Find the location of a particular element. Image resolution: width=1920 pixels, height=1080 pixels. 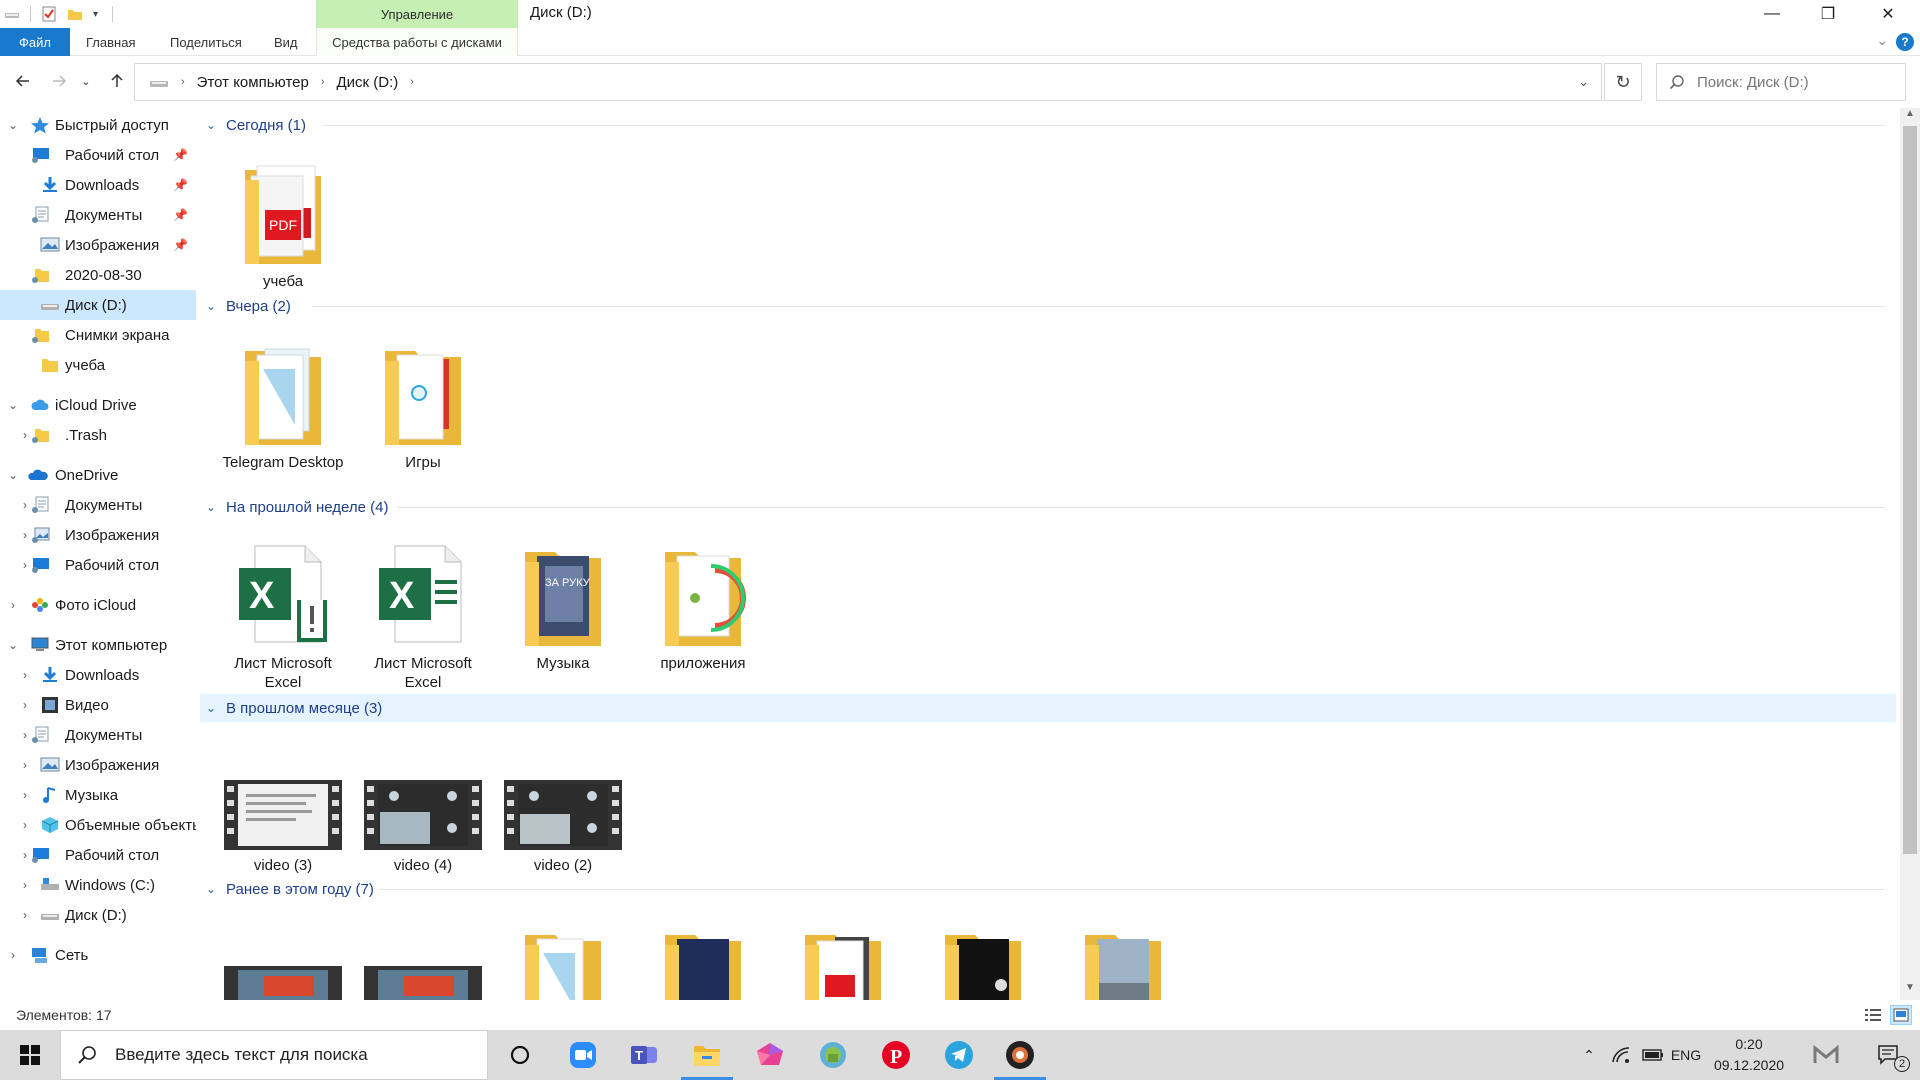

scroll-down-icon: ▼ is located at coordinates (1910, 991).